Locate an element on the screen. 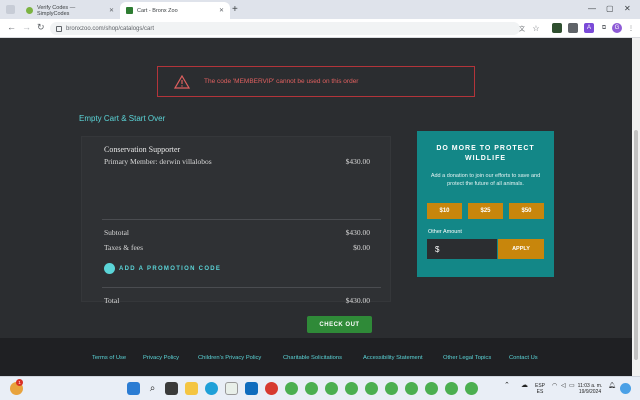 This screenshot has width=640, height=400. battery-icon: ▭ is located at coordinates (572, 386).